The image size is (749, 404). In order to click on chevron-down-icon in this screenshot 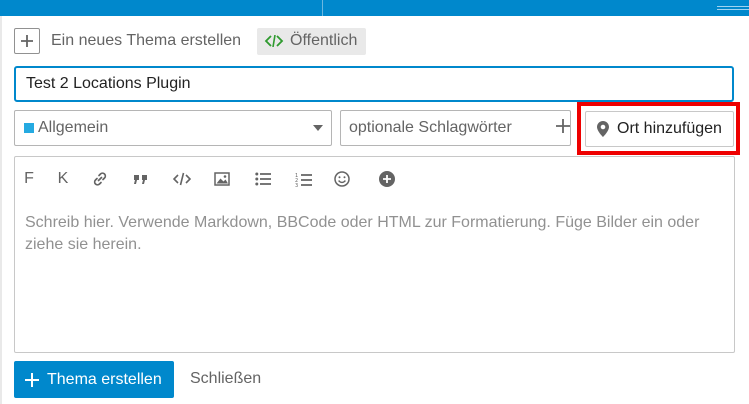, I will do `click(318, 128)`.